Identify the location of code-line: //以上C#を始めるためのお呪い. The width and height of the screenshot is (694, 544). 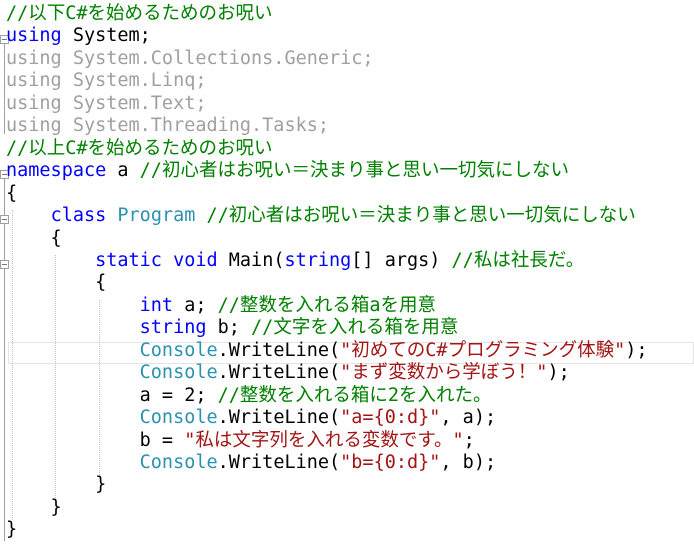
(139, 149).